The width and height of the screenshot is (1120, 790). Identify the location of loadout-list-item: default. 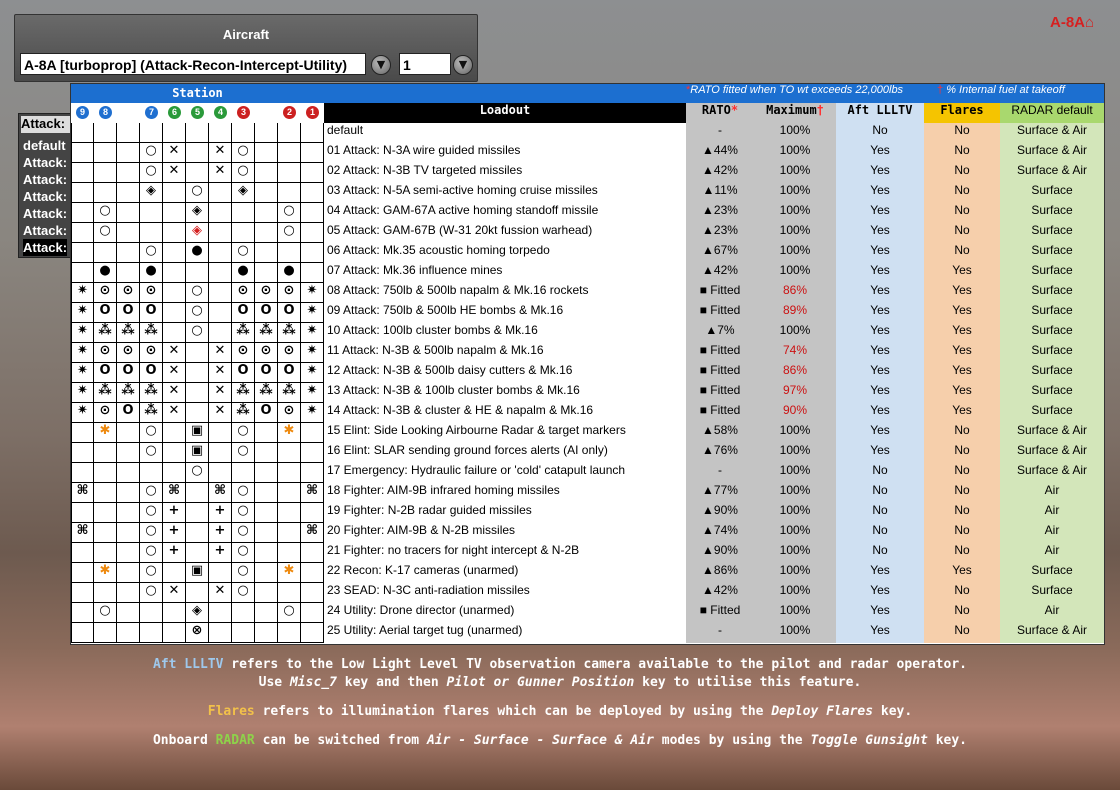
(44, 145).